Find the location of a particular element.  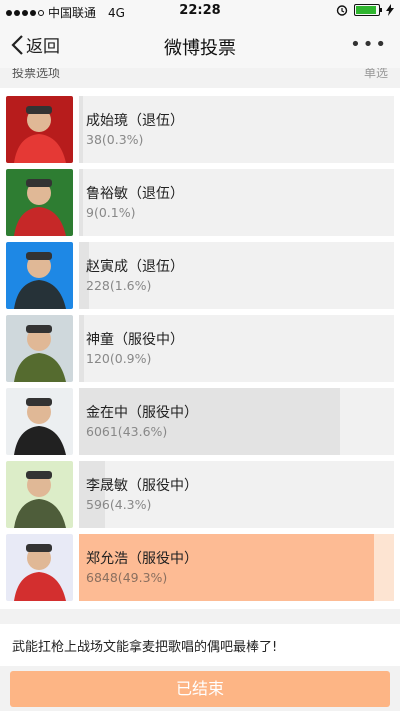

vote-option: 郑允浩（服役中） 6848(49.3%) is located at coordinates (200, 566).